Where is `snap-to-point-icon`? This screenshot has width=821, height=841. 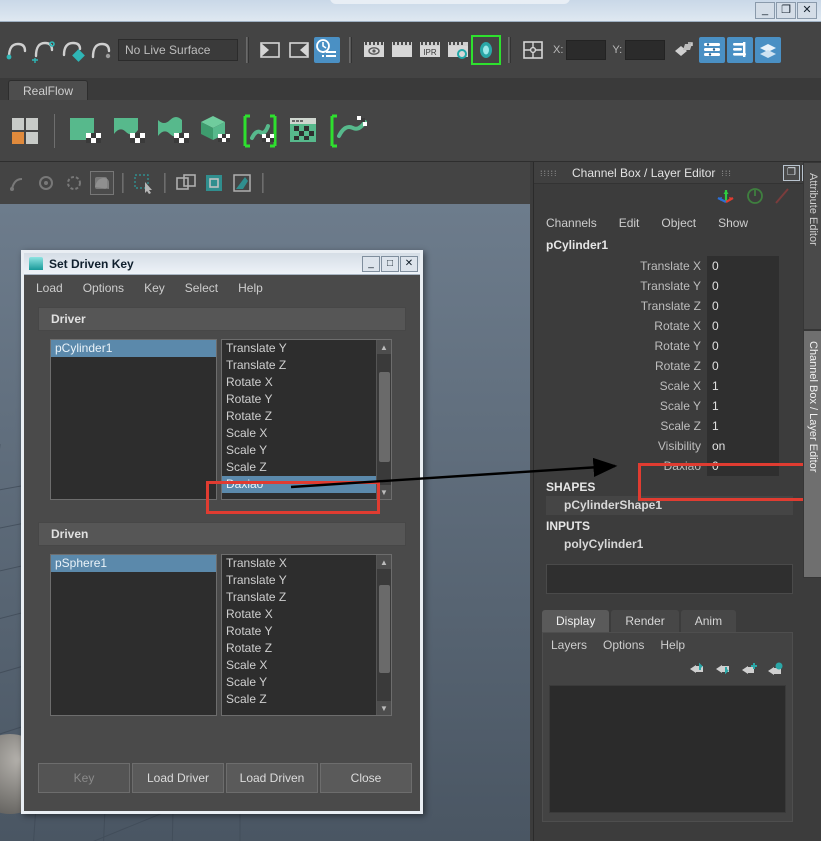
snap-to-point-icon is located at coordinates (72, 50).